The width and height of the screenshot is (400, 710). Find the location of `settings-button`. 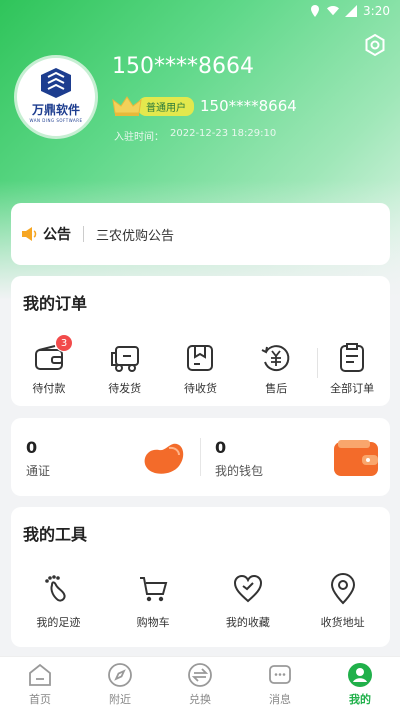

settings-button is located at coordinates (375, 45).